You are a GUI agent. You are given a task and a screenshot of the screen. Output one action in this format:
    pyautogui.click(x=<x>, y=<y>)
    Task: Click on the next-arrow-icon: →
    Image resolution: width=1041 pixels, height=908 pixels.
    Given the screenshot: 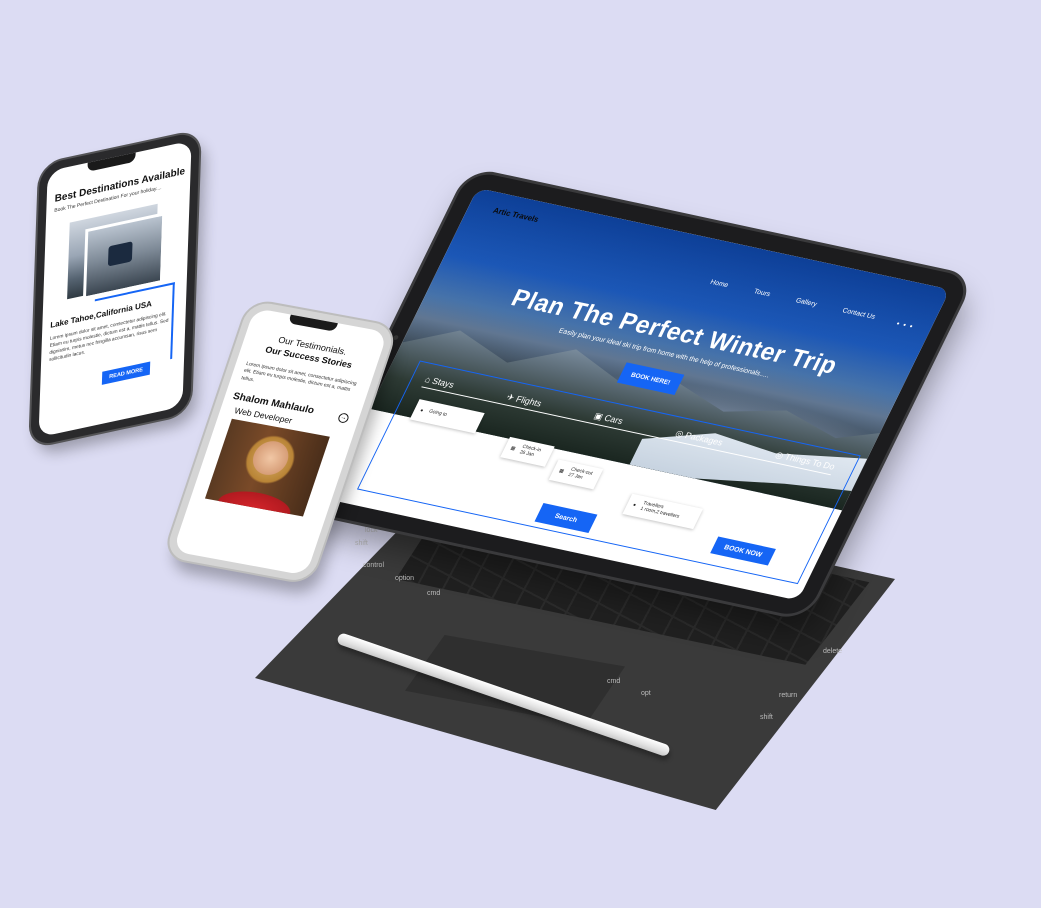 What is the action you would take?
    pyautogui.click(x=343, y=418)
    